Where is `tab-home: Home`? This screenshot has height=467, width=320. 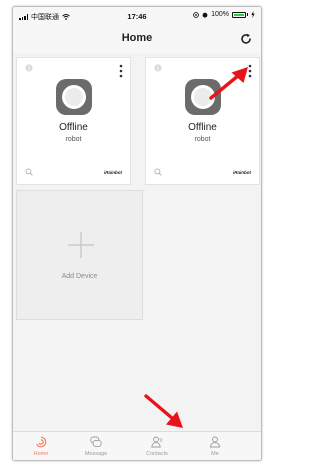 tab-home: Home is located at coordinates (41, 446).